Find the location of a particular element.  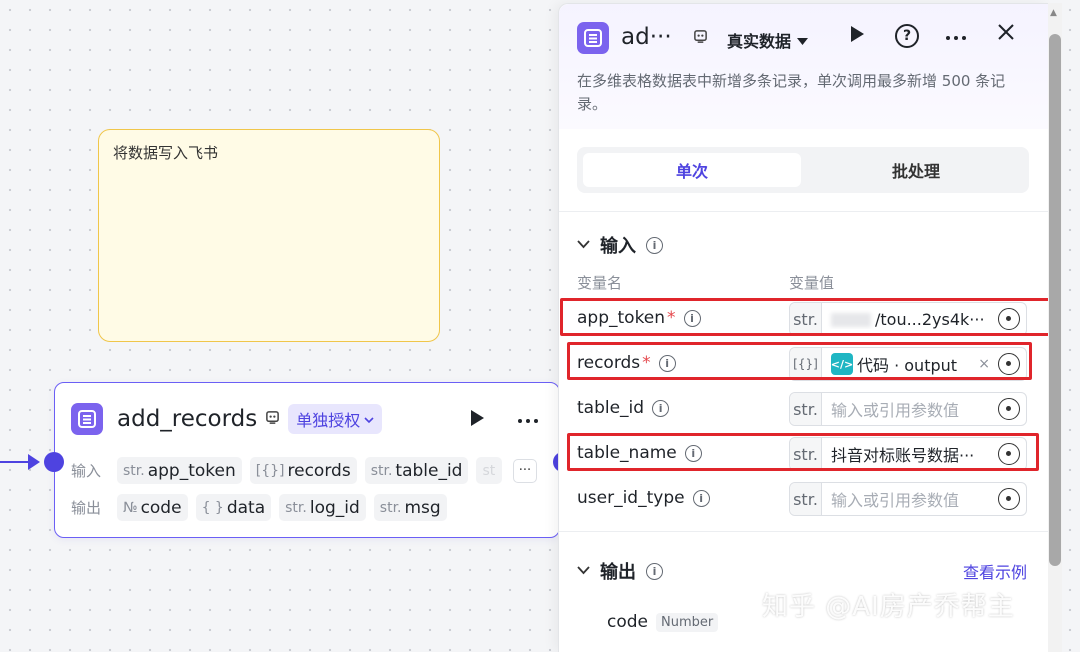

user-id-type-placeholder: 输入或引用参数值 is located at coordinates (895, 500).